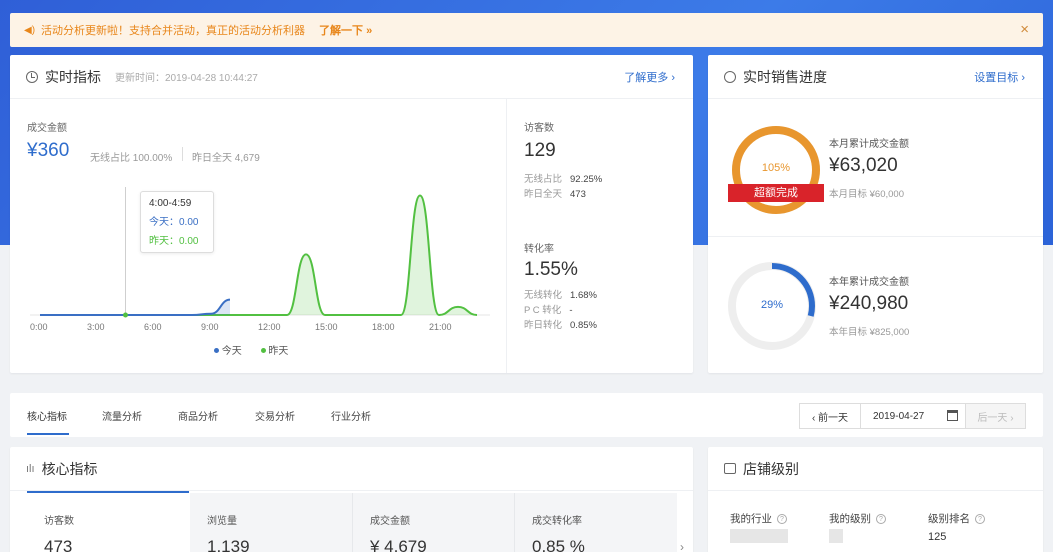  I want to click on tab-traffic: 流量分析, so click(122, 415).